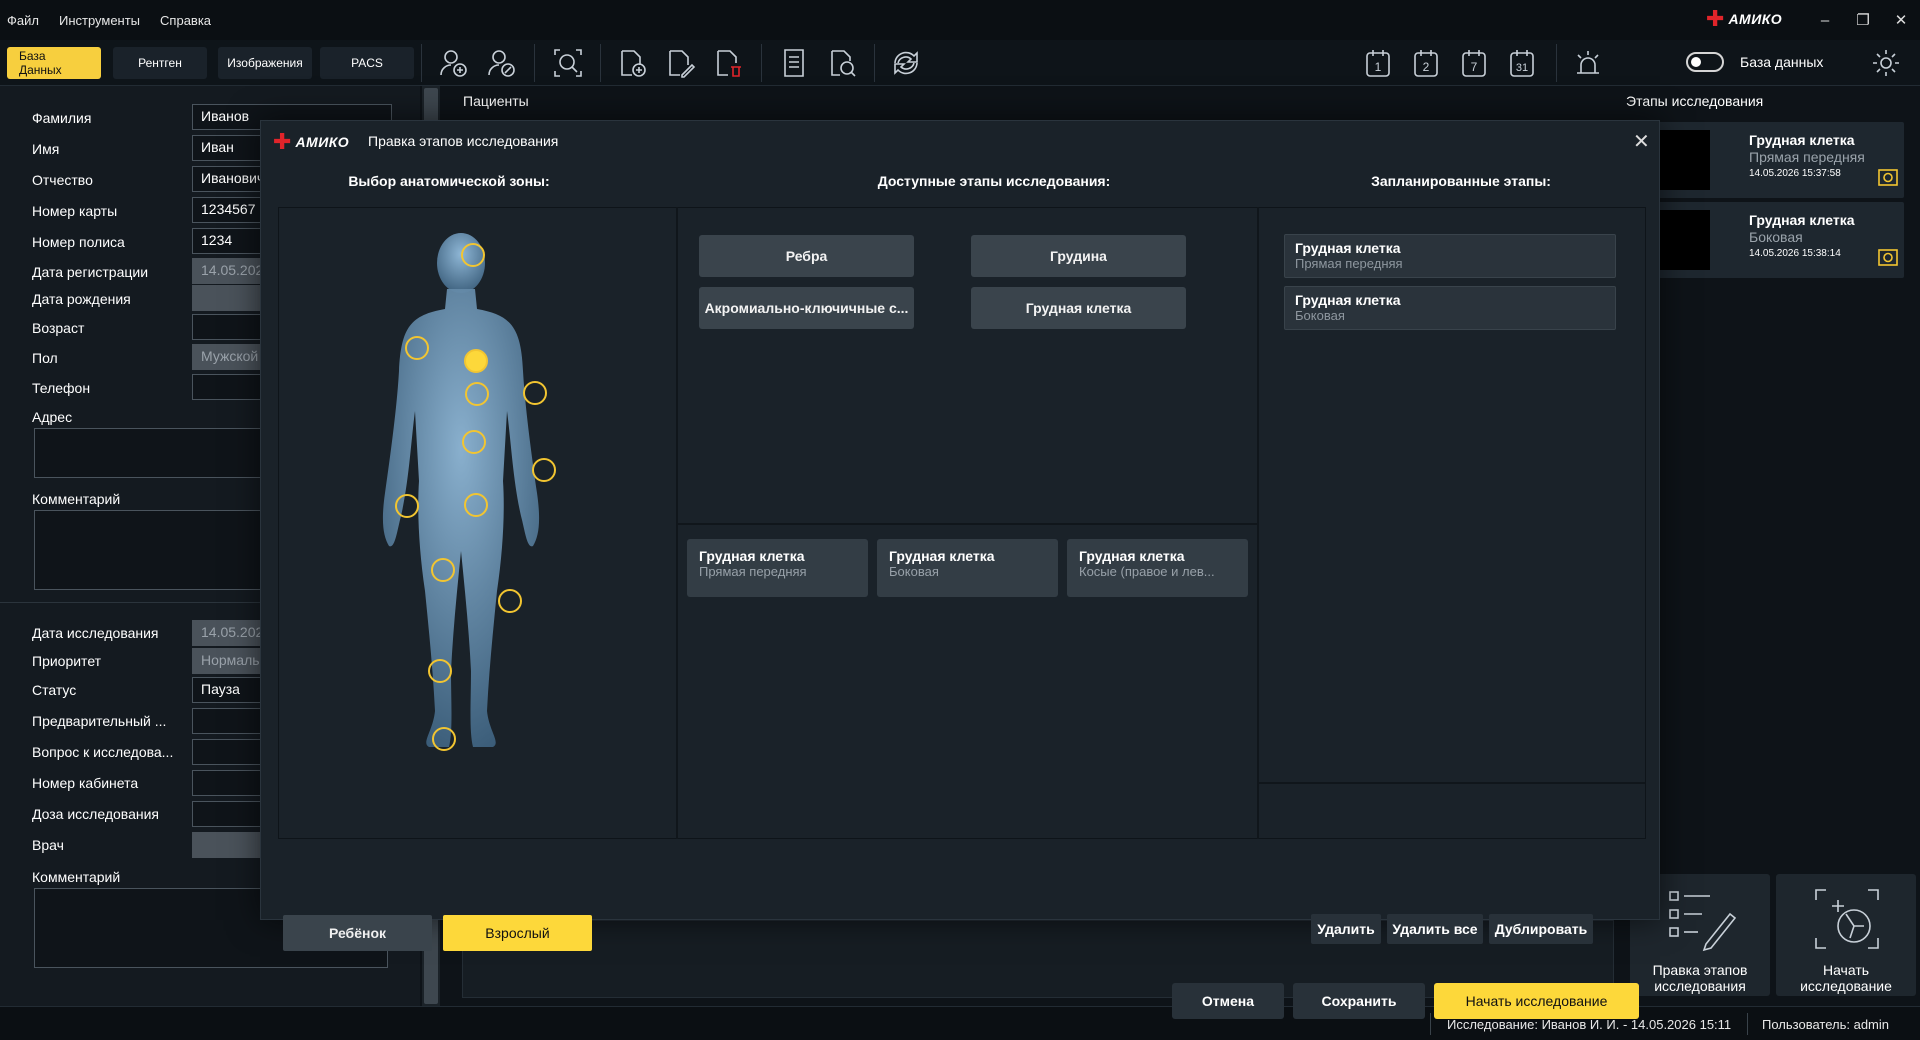  Describe the element at coordinates (76, 877) in the screenshot. I see `study-comment-label: Комментарий` at that location.